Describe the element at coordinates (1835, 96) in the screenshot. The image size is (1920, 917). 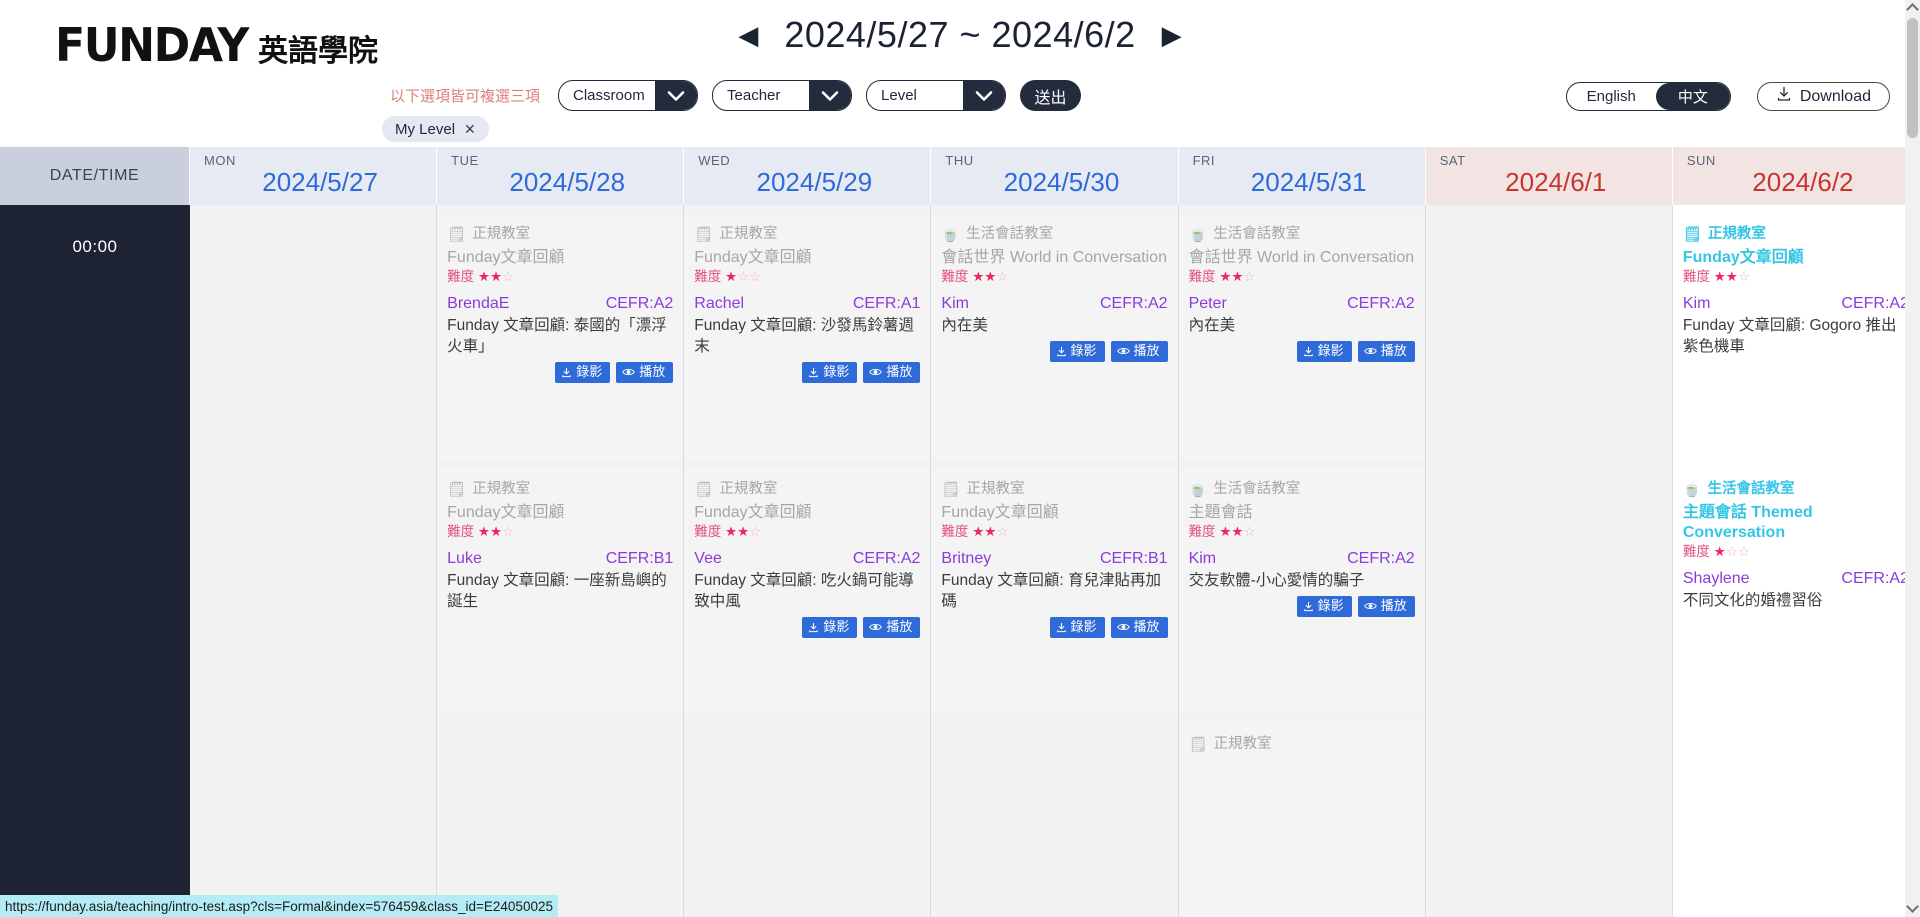
I see `download-button-label: Download` at that location.